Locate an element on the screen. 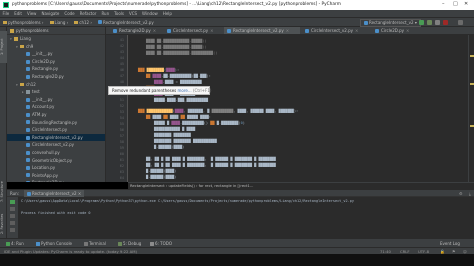  tool-label: Terminal is located at coordinates (97, 243).